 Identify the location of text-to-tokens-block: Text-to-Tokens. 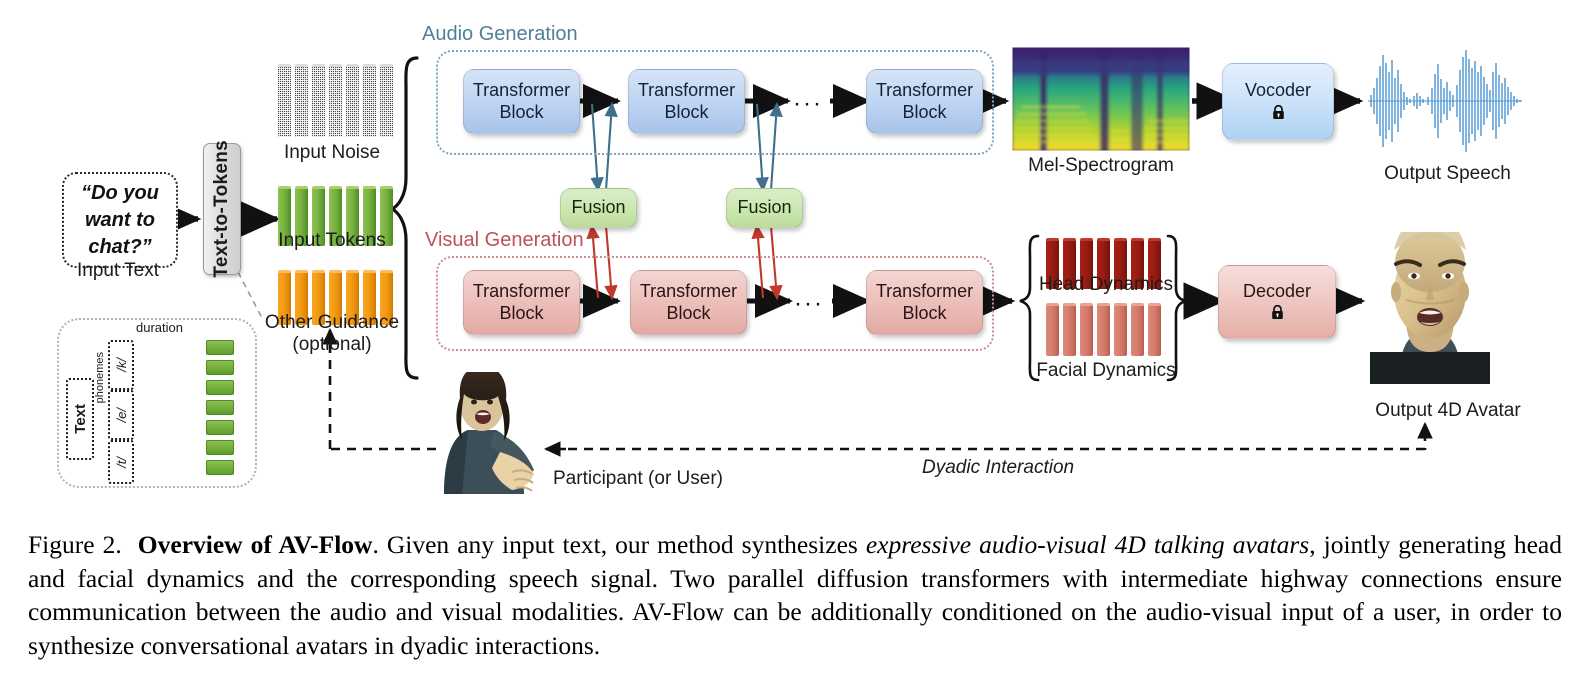
(222, 209).